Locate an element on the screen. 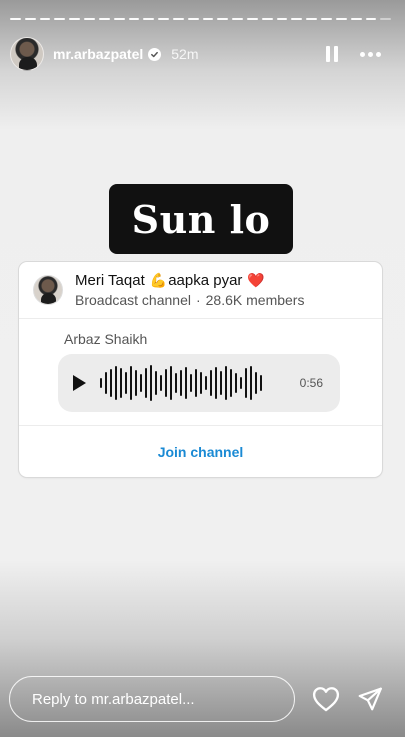 This screenshot has width=405, height=737. channel-type: Broadcast channel is located at coordinates (133, 300).